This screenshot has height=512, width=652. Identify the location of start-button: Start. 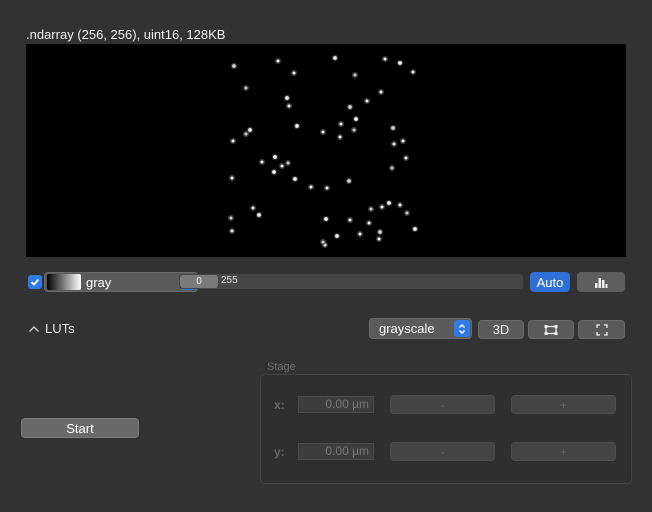
(80, 428).